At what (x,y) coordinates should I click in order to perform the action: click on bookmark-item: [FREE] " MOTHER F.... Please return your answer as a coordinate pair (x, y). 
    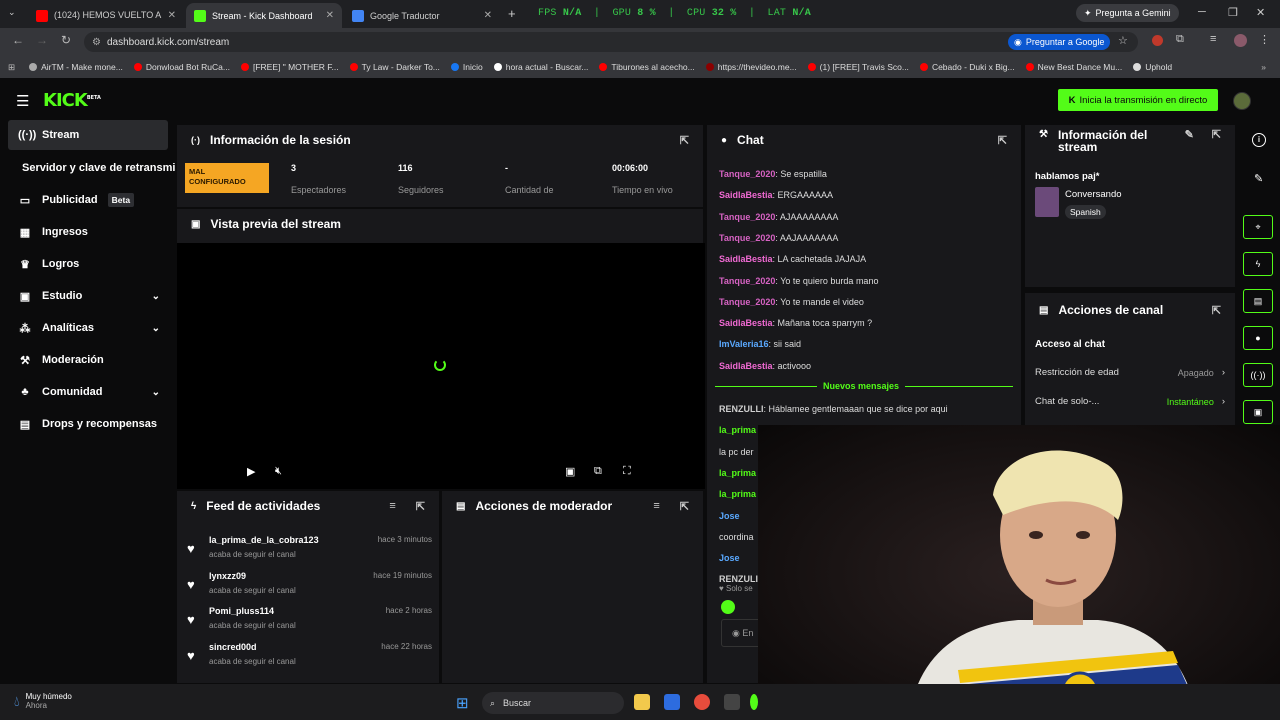
    Looking at the image, I should click on (289, 67).